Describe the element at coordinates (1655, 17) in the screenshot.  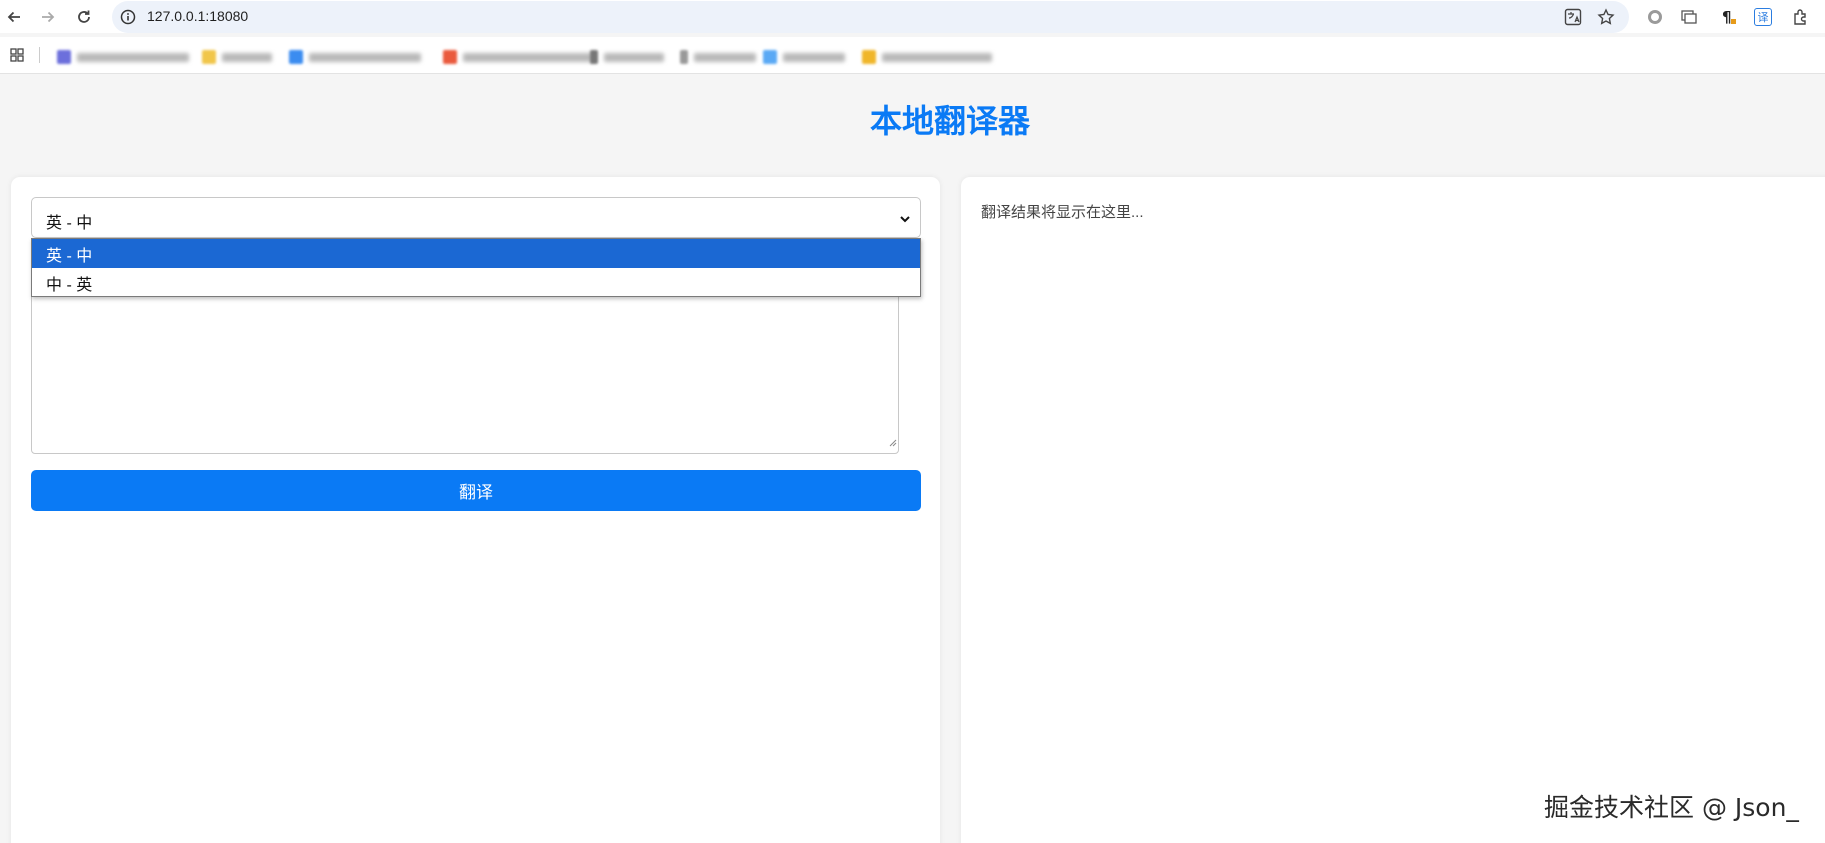
I see `extension-record-icon` at that location.